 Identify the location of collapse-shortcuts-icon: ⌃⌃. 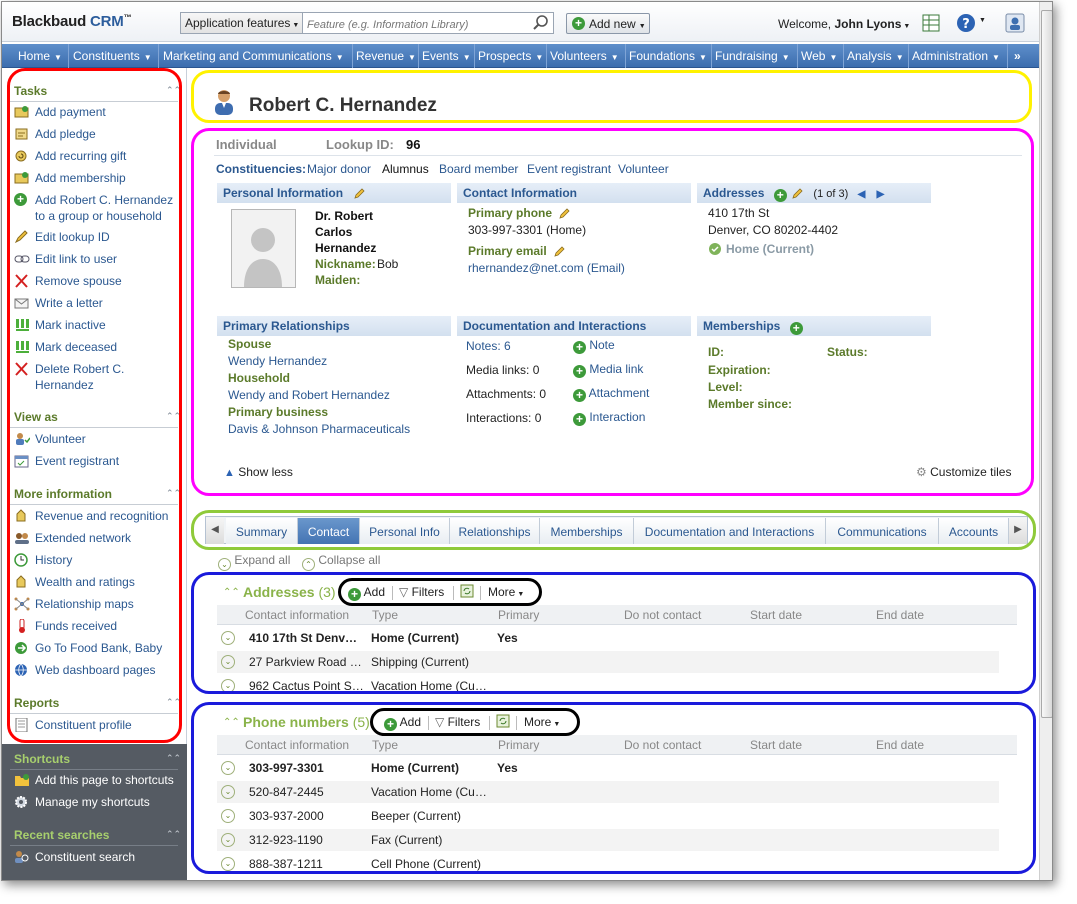
(173, 758).